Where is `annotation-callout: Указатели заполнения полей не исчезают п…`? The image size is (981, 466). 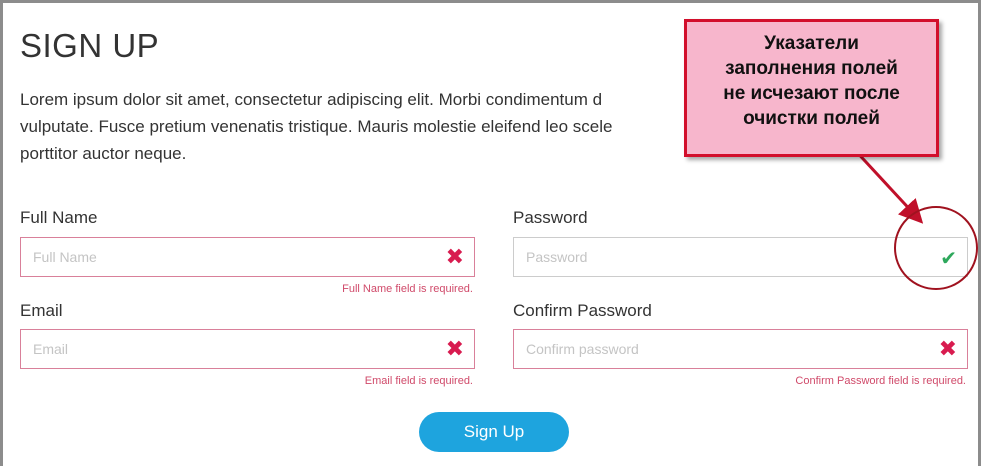 annotation-callout: Указатели заполнения полей не исчезают п… is located at coordinates (811, 88).